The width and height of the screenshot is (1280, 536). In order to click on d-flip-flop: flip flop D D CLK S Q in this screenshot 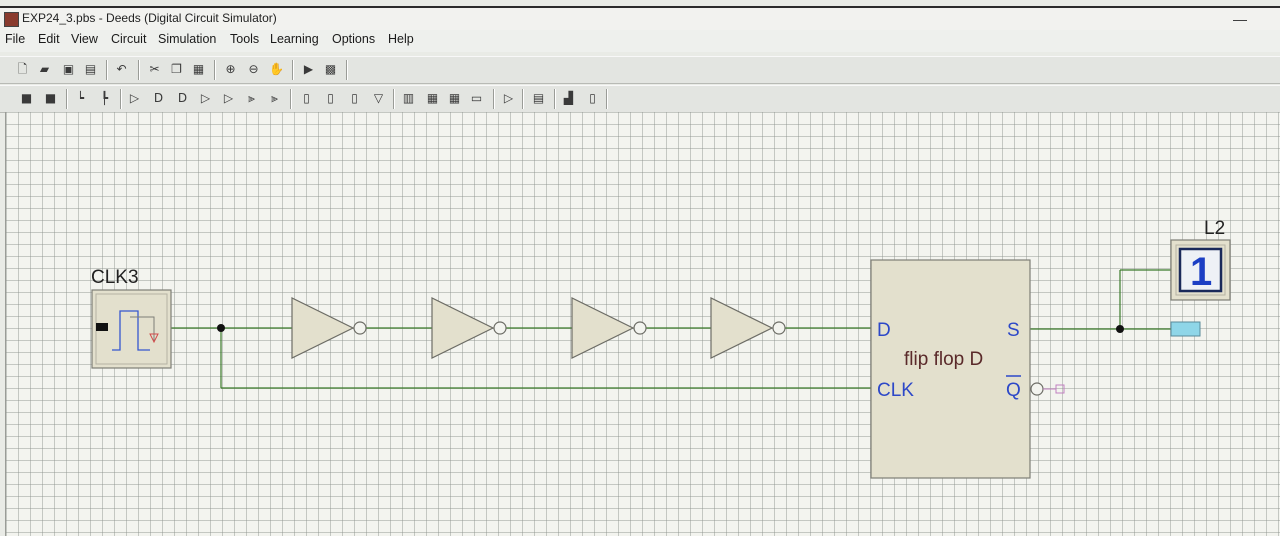, I will do `click(967, 369)`.